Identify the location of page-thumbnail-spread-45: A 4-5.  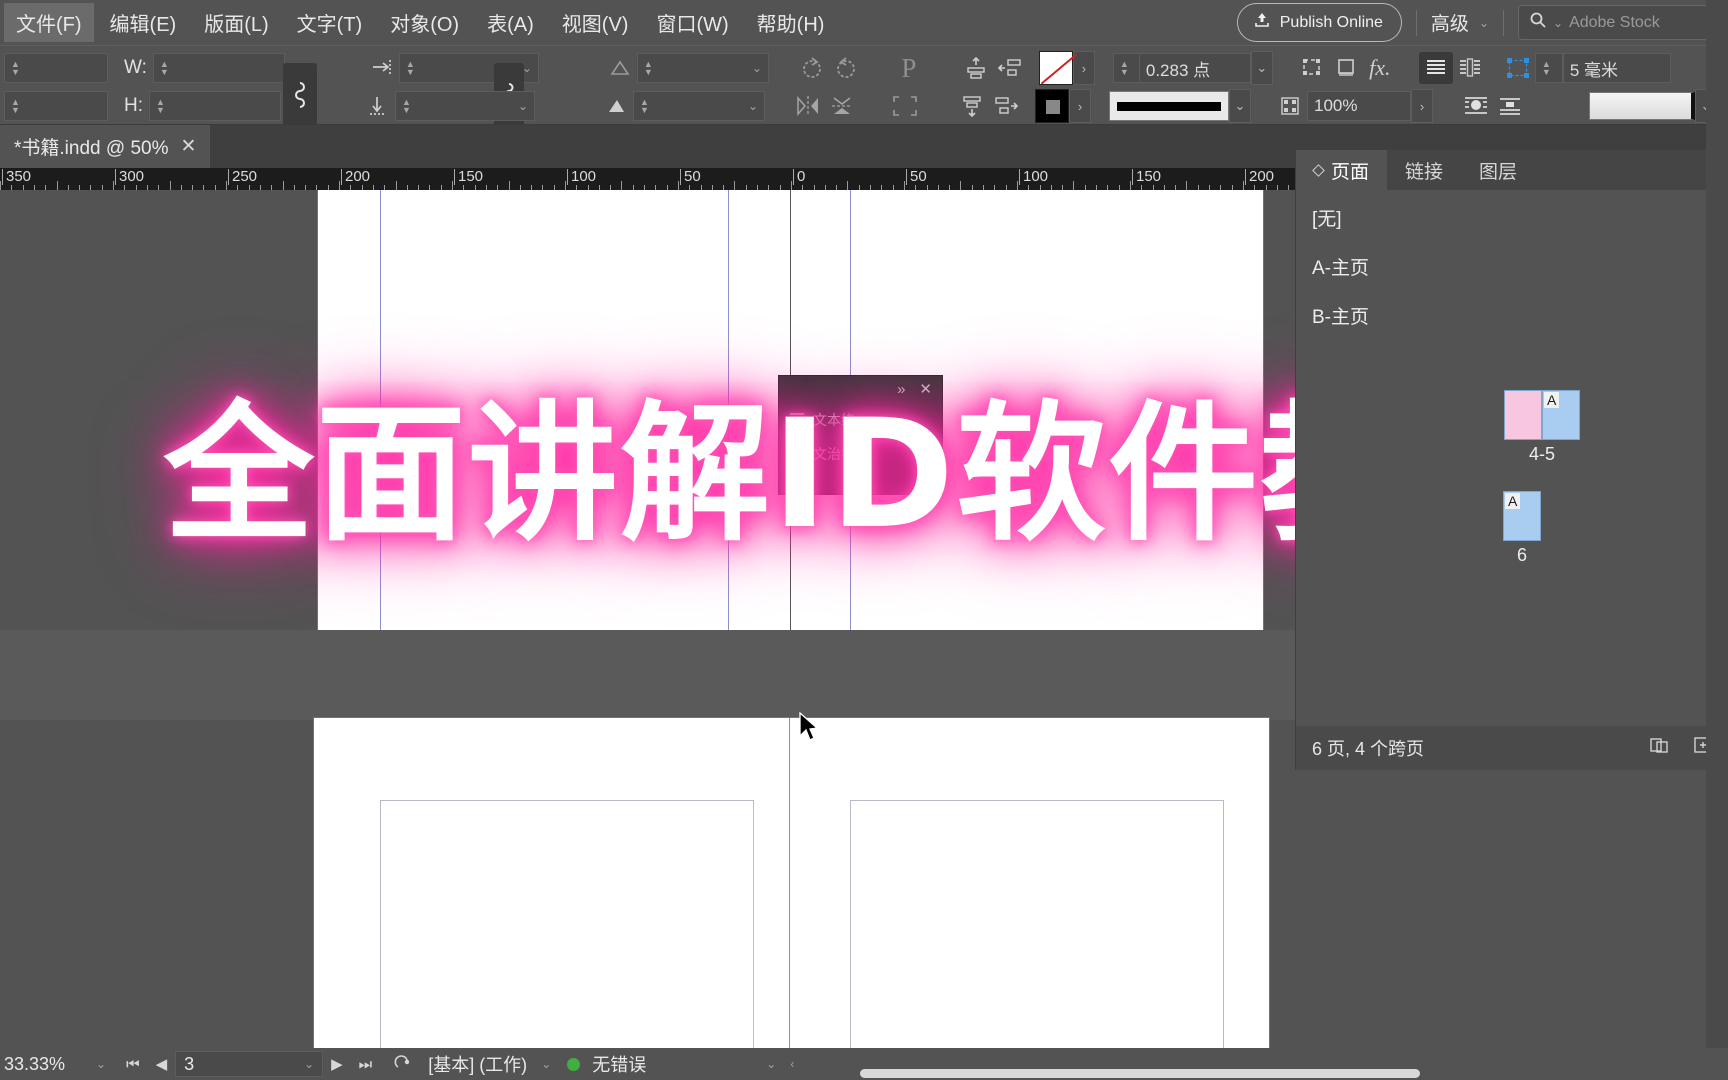
(1542, 427).